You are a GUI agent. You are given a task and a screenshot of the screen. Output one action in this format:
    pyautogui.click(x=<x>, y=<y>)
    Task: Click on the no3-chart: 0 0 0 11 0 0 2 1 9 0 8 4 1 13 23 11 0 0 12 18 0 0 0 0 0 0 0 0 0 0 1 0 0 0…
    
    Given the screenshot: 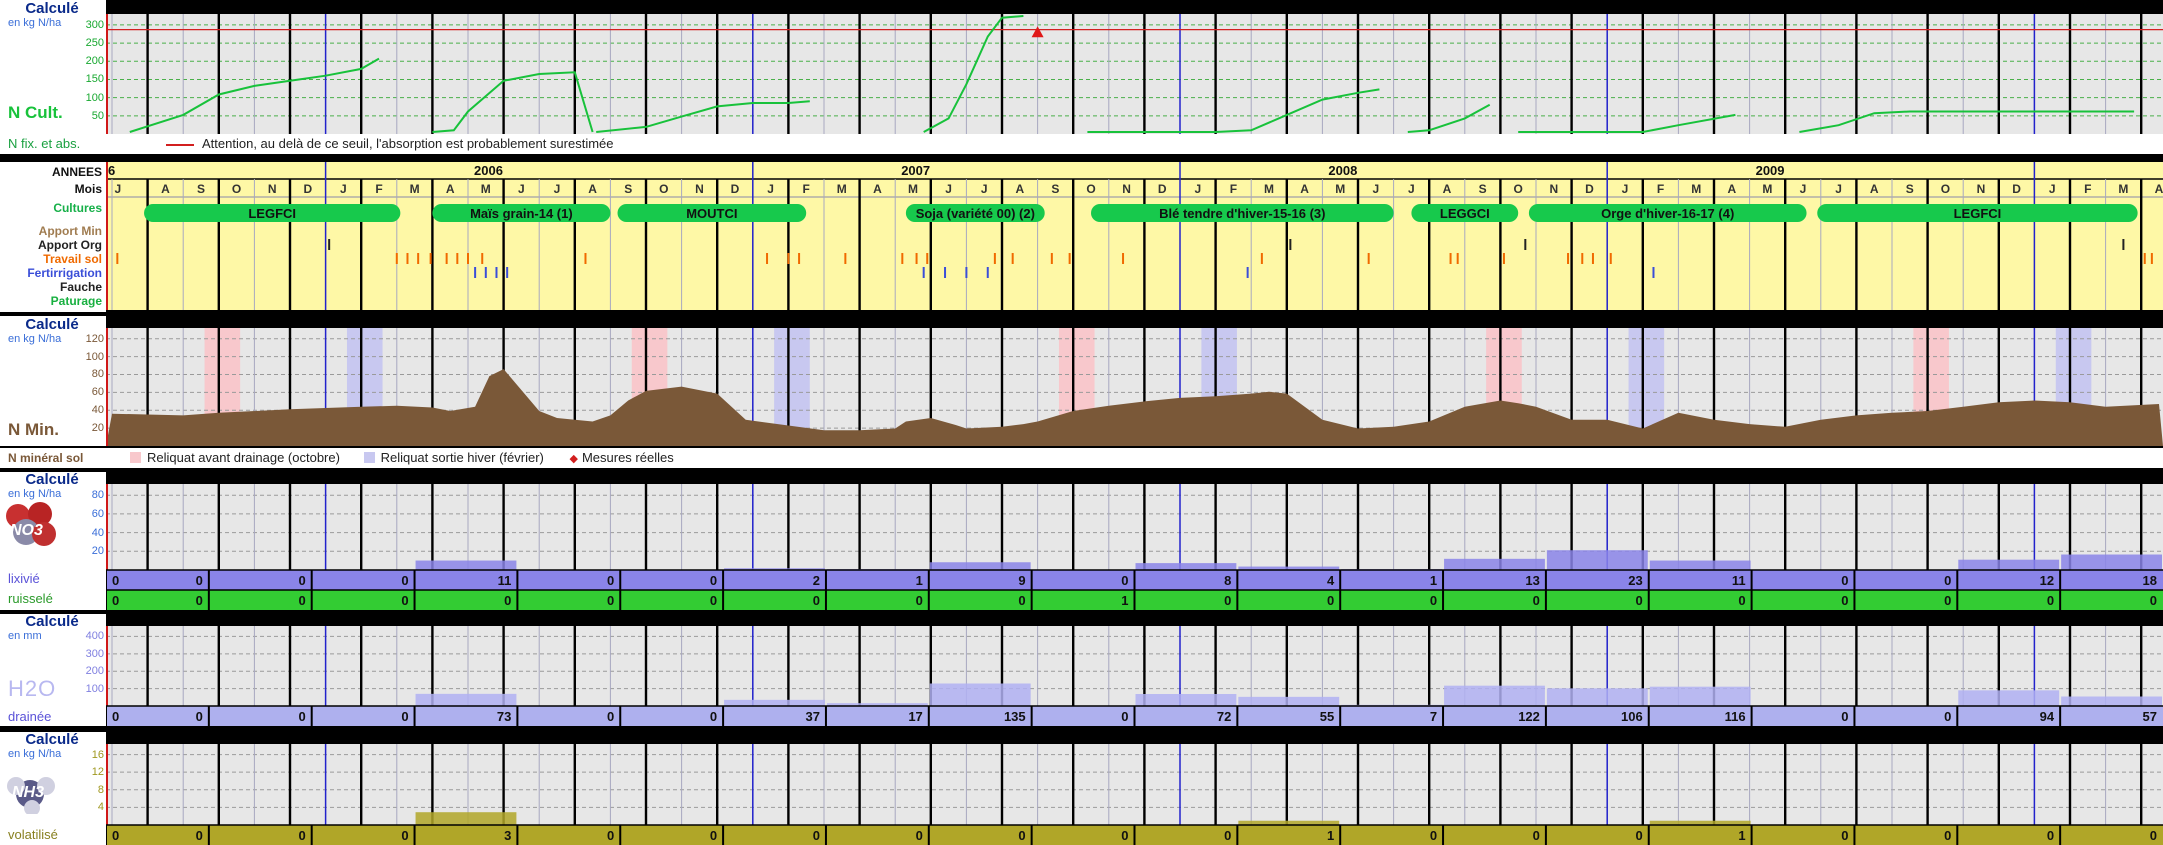 What is the action you would take?
    pyautogui.click(x=1134, y=547)
    